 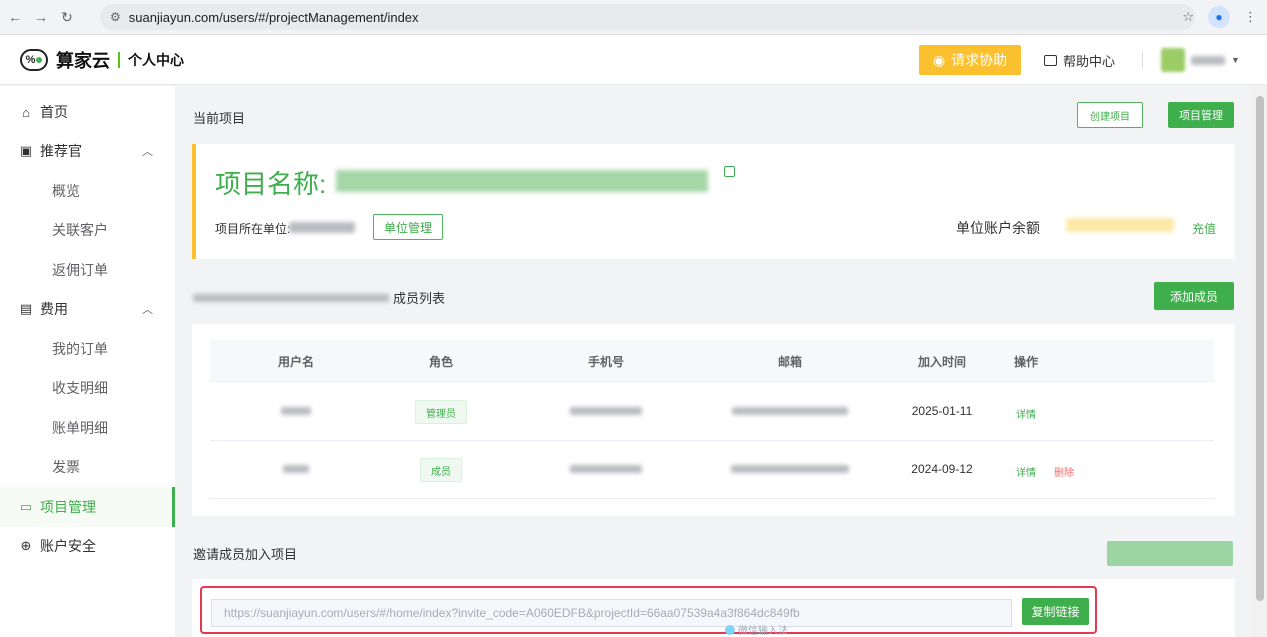 What do you see at coordinates (1110, 115) in the screenshot?
I see `create-project-button: 创建项目` at bounding box center [1110, 115].